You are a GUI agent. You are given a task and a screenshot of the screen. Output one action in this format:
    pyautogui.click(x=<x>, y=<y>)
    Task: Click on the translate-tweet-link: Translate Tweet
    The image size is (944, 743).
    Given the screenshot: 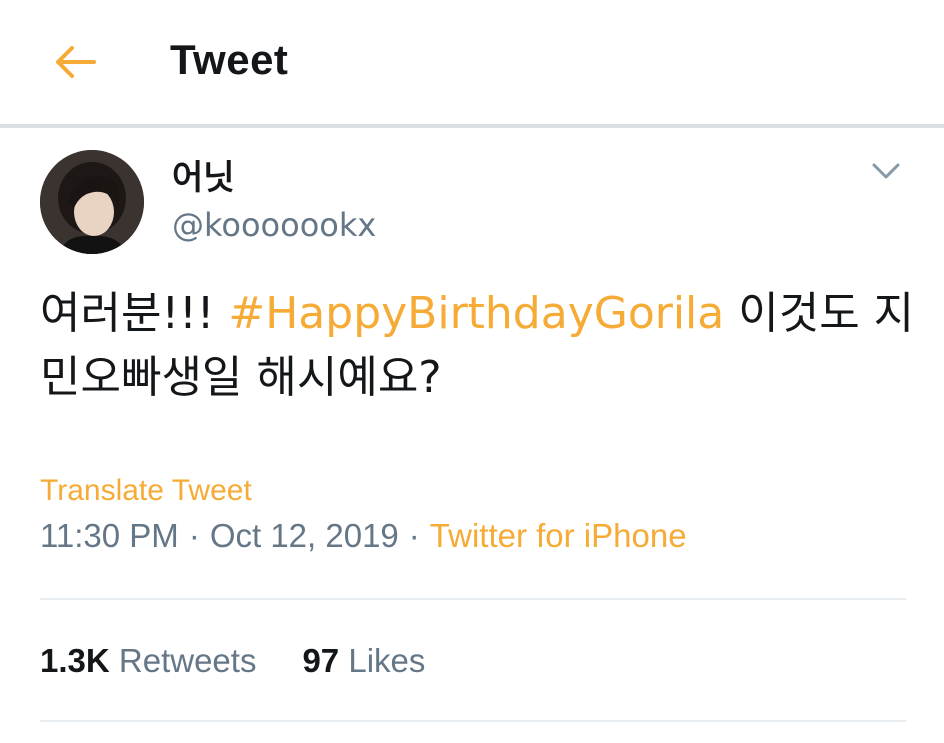 What is the action you would take?
    pyautogui.click(x=146, y=491)
    